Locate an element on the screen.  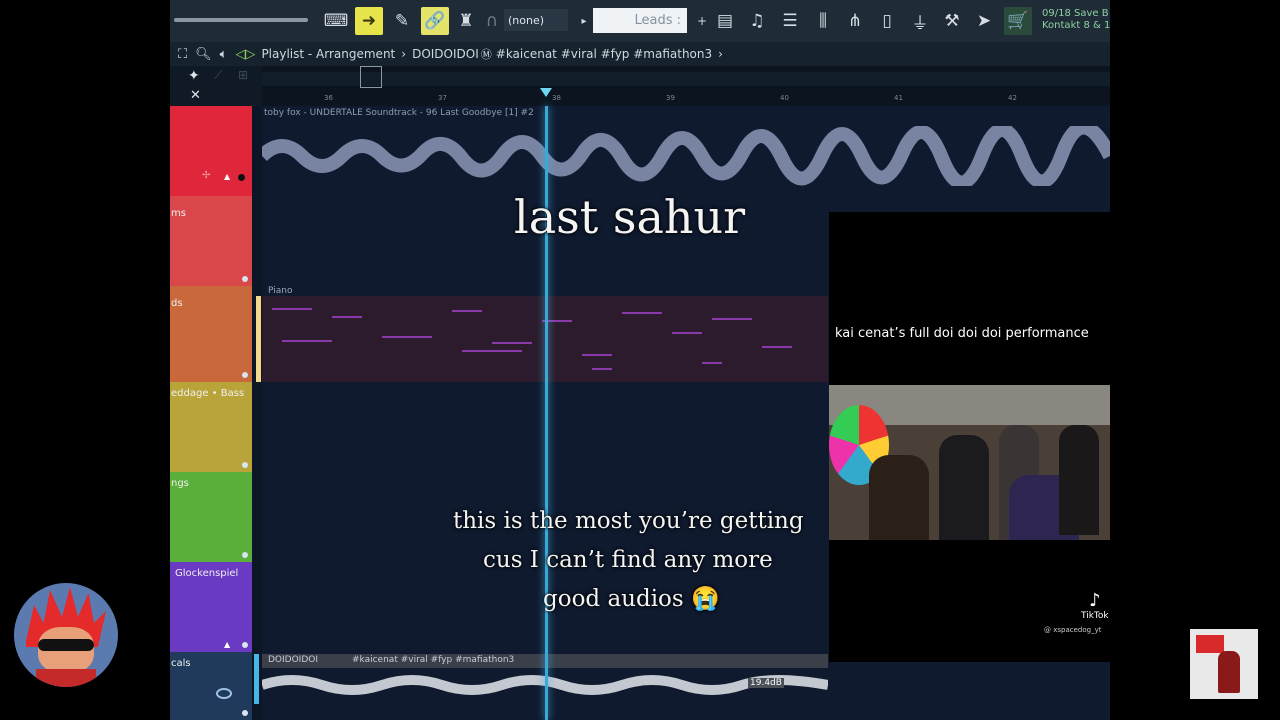
timeline-ruler: 36 37 38 39 40 41 42 is located at coordinates (640, 86).